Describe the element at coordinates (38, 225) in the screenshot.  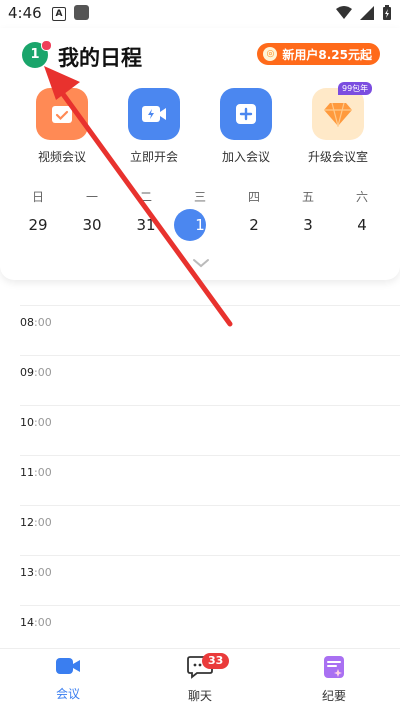
I see `day-cell: 29` at that location.